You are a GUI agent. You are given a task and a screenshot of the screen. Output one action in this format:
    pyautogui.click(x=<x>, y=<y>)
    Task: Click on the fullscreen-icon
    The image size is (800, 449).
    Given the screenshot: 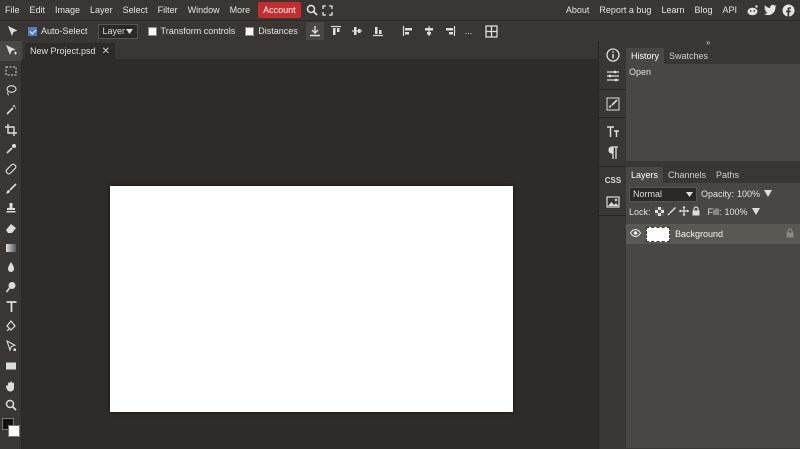 What is the action you would take?
    pyautogui.click(x=328, y=10)
    